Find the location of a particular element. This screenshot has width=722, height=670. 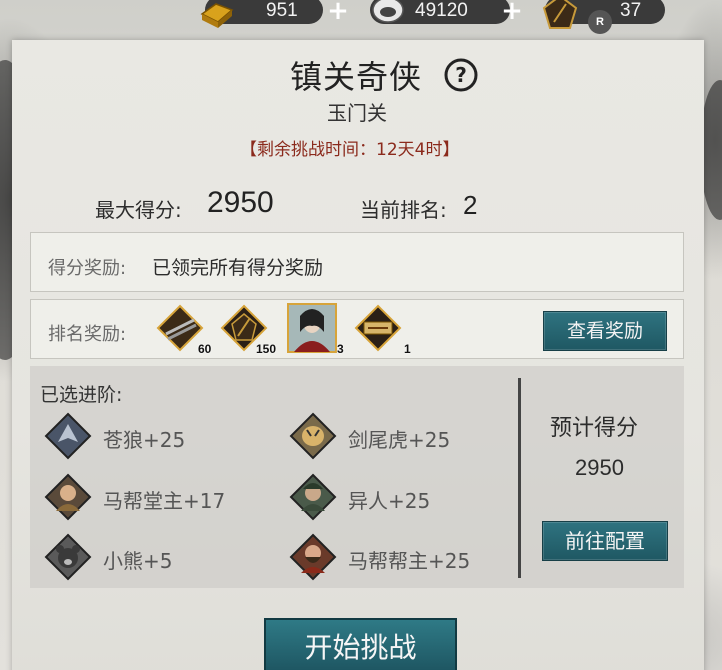

reward-count: 3 is located at coordinates (340, 349).